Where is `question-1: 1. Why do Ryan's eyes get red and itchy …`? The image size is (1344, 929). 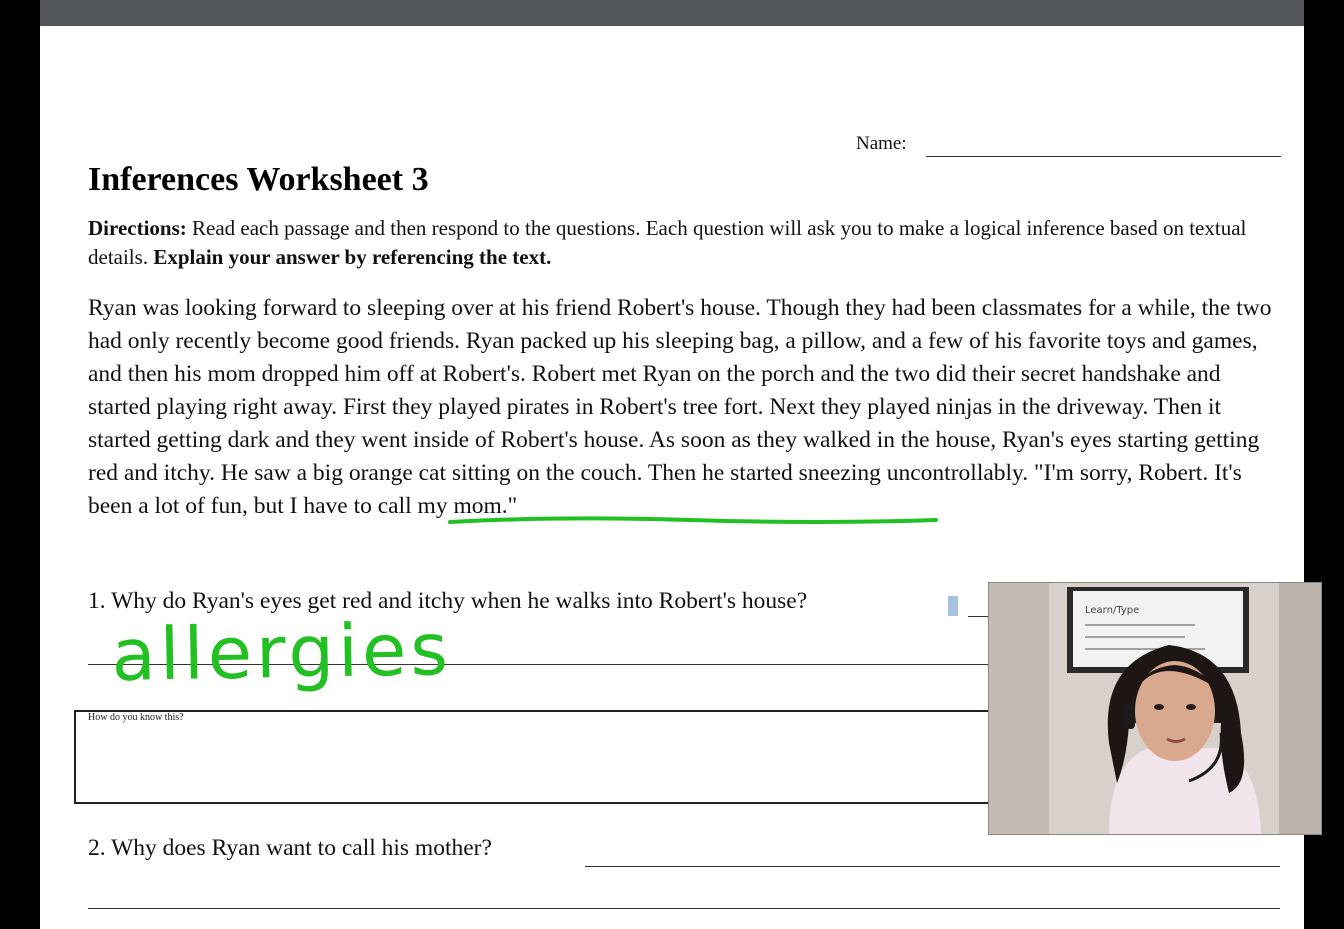 question-1: 1. Why do Ryan's eyes get red and itchy … is located at coordinates (448, 601).